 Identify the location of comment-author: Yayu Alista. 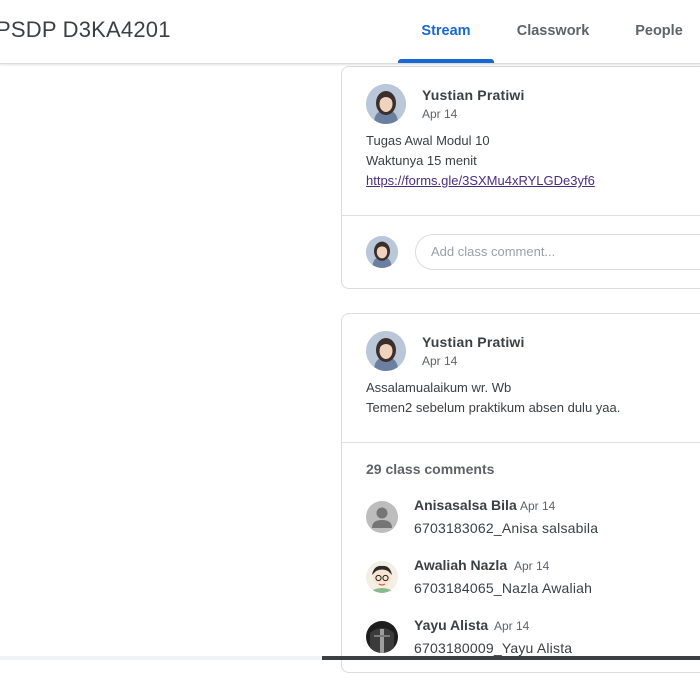
(451, 625).